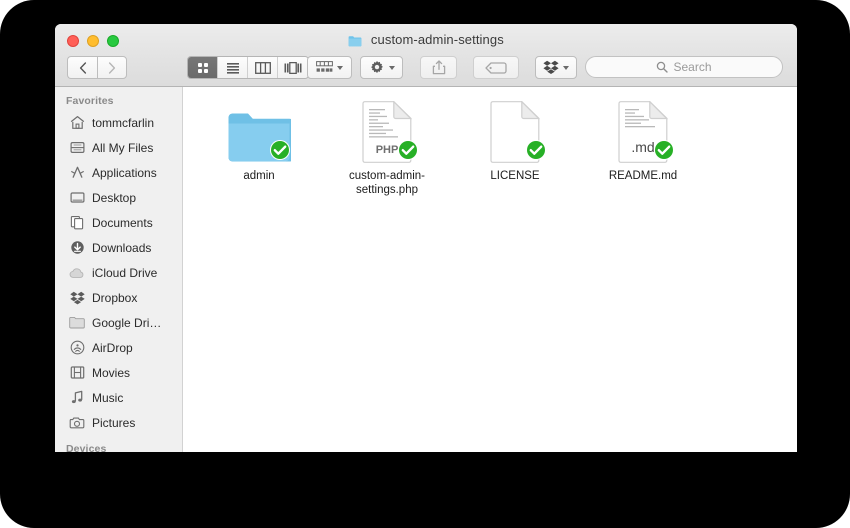 The height and width of the screenshot is (528, 850). I want to click on sidebar-item-label: Applications, so click(124, 172).